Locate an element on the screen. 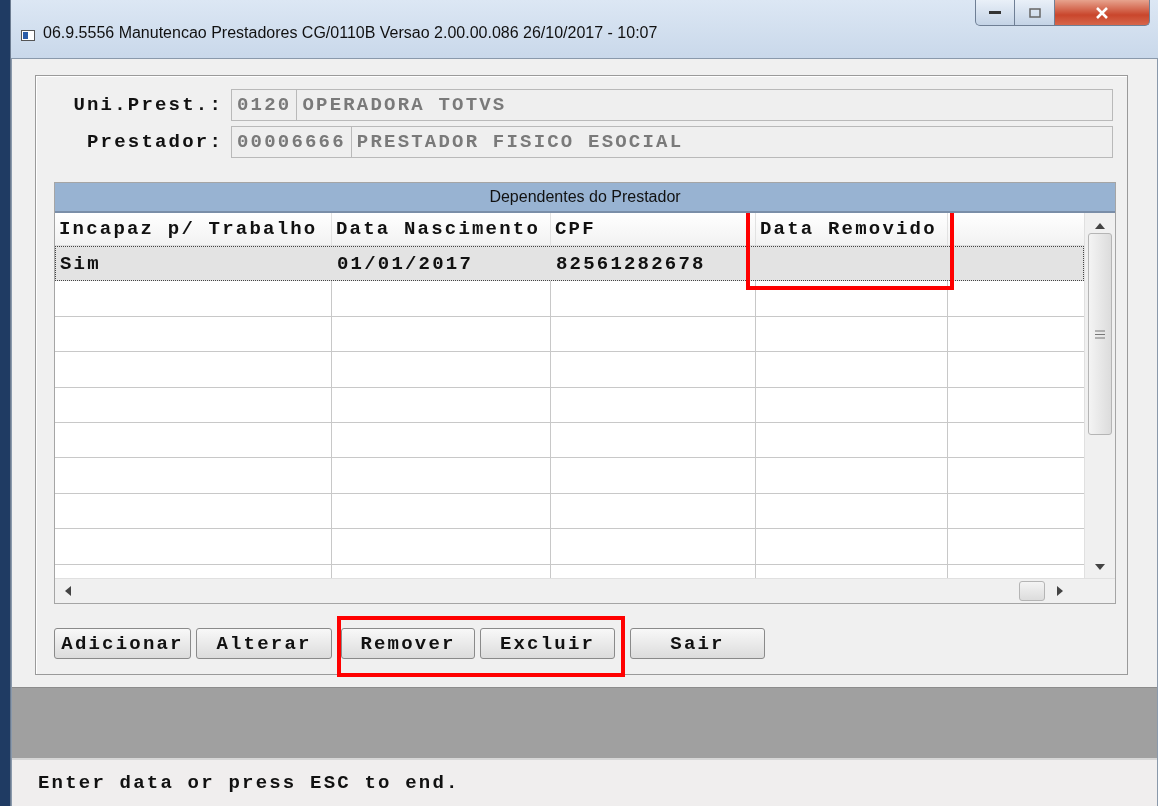 The width and height of the screenshot is (1158, 806). close-icon is located at coordinates (1102, 12).